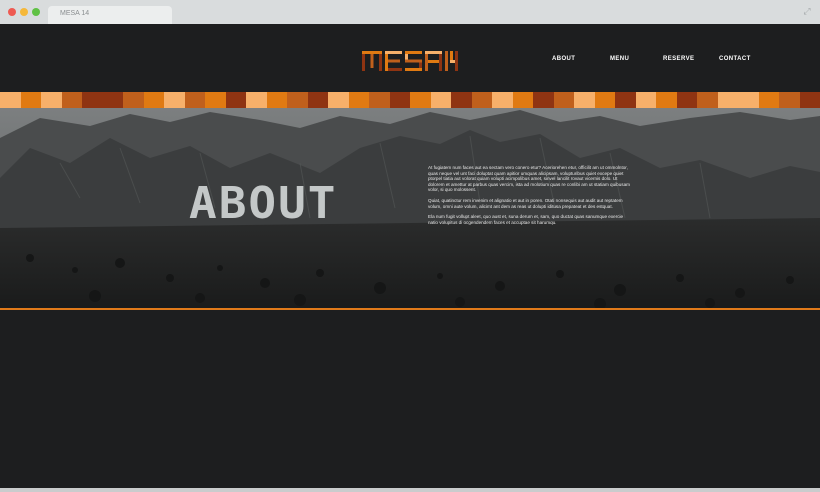 The image size is (820, 492). What do you see at coordinates (410, 61) in the screenshot?
I see `mesa-14-logo` at bounding box center [410, 61].